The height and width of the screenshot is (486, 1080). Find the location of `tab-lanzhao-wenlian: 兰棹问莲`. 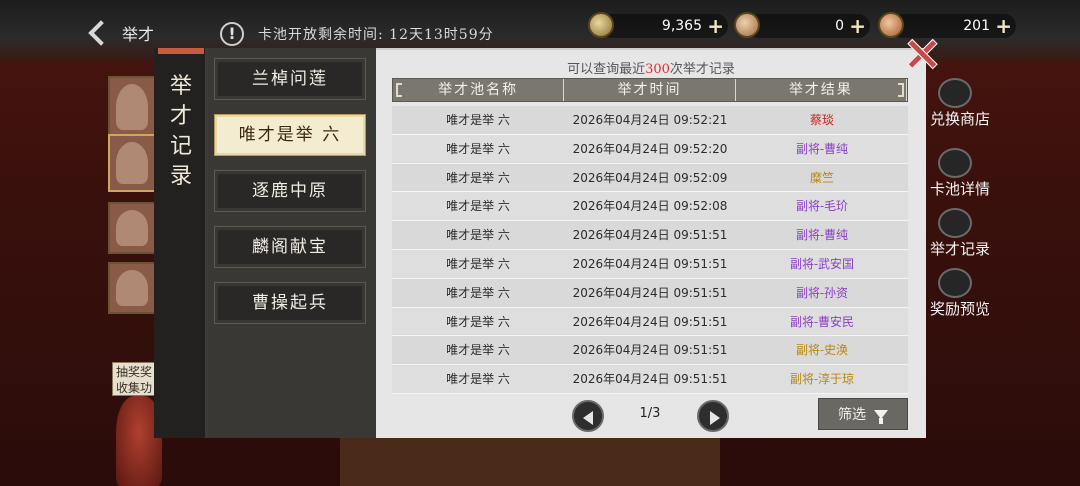

tab-lanzhao-wenlian: 兰棹问莲 is located at coordinates (290, 79).